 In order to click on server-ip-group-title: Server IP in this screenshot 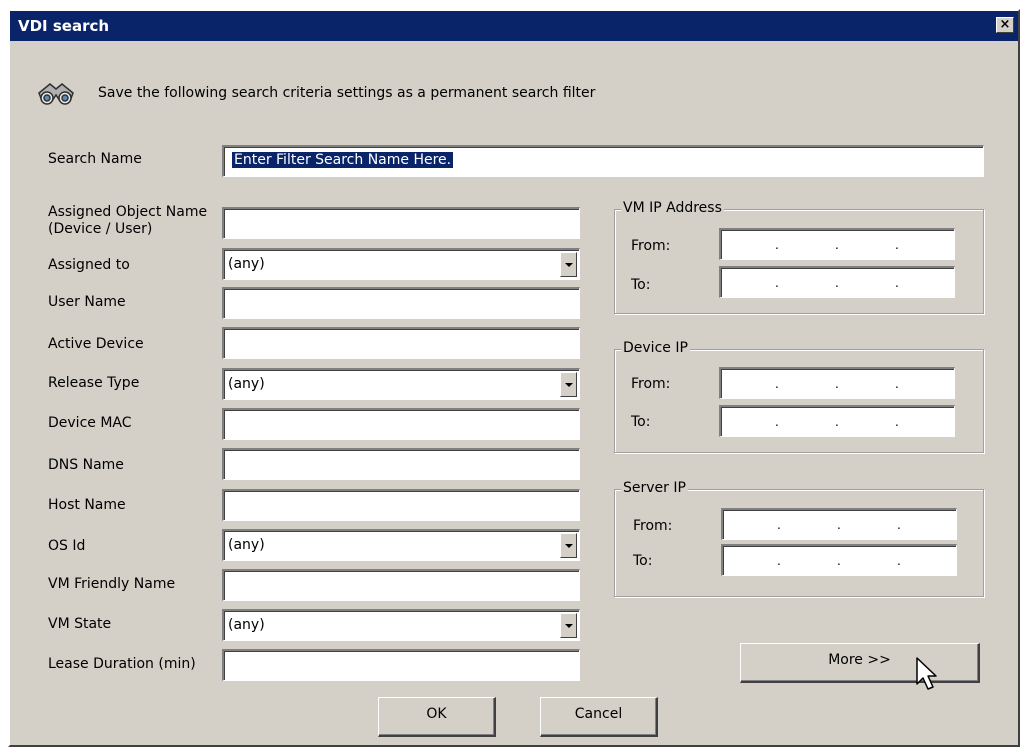, I will do `click(654, 488)`.